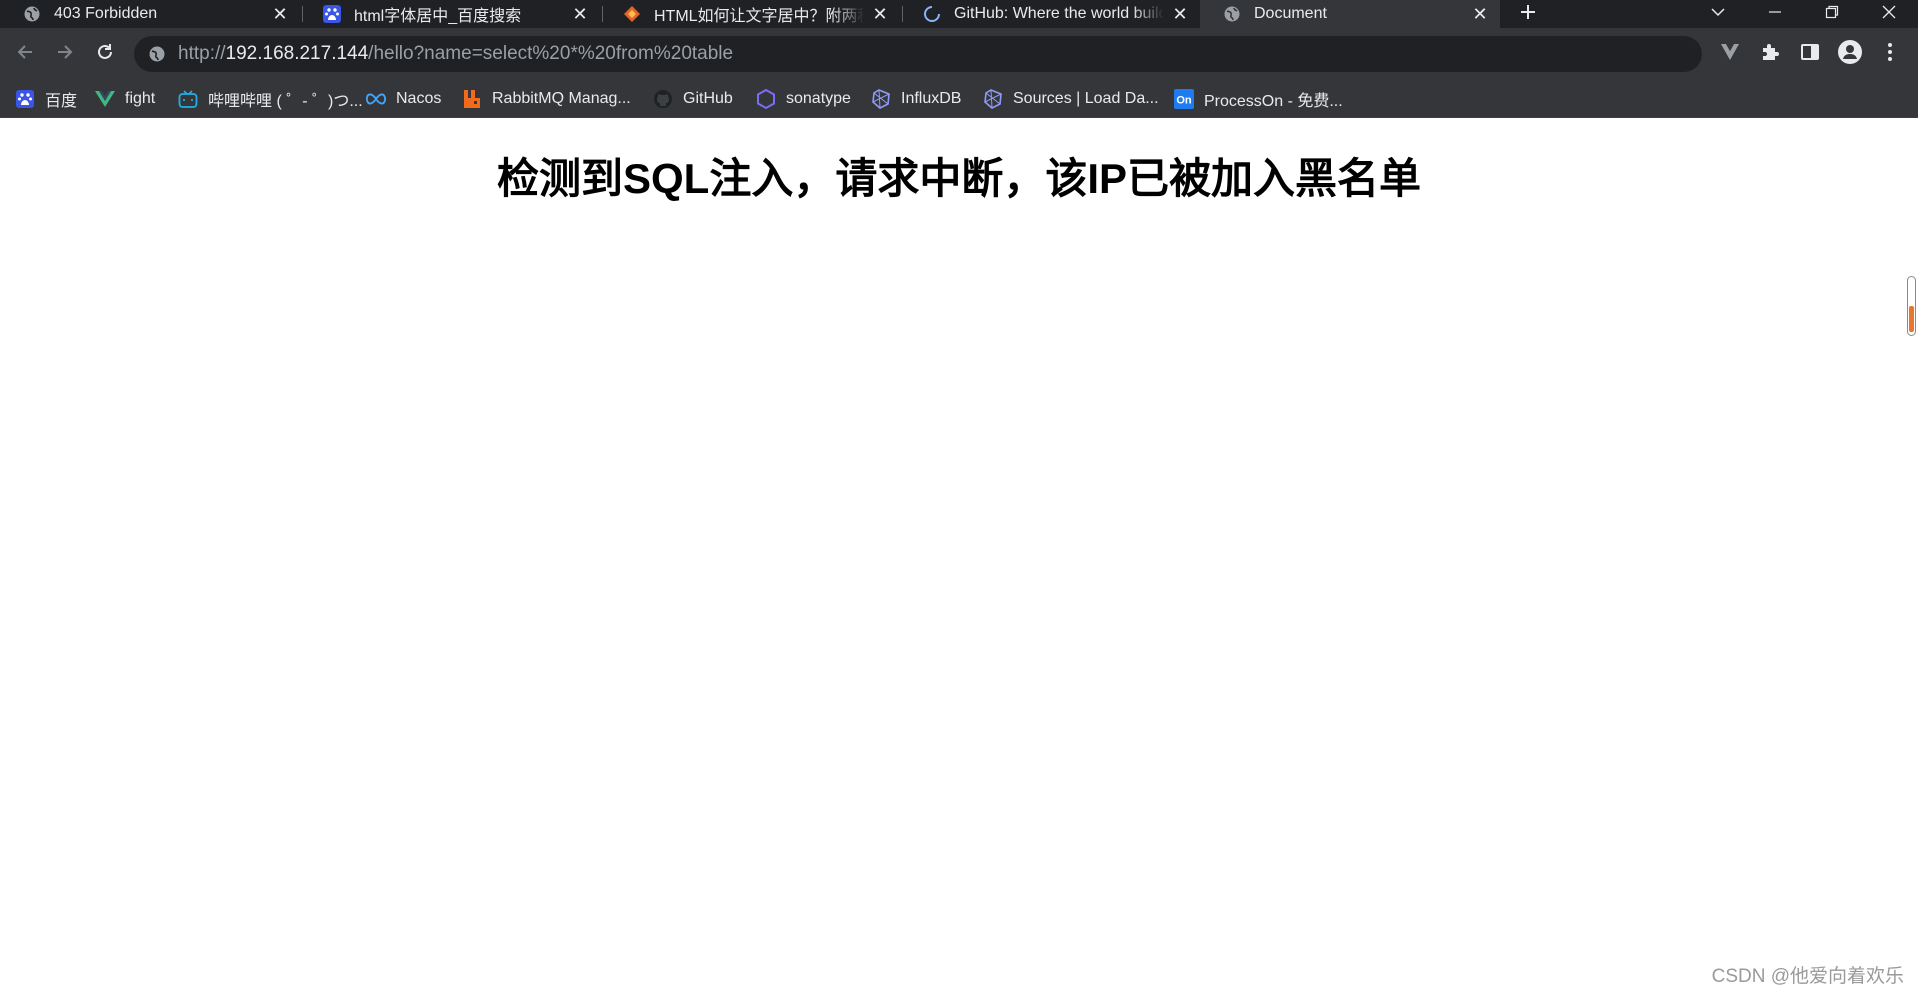 The image size is (1918, 998). I want to click on extensions-button, so click(1770, 54).